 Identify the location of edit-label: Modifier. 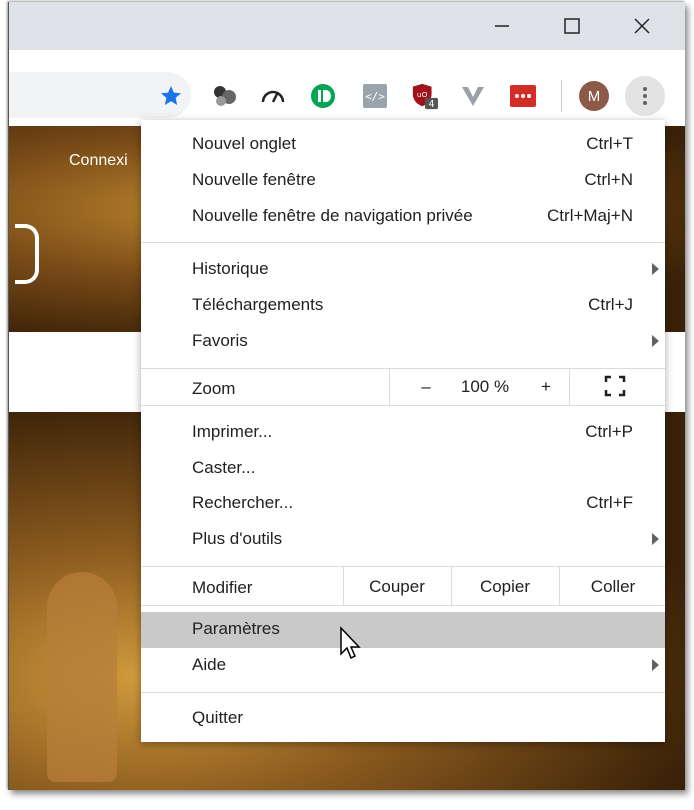
(222, 587).